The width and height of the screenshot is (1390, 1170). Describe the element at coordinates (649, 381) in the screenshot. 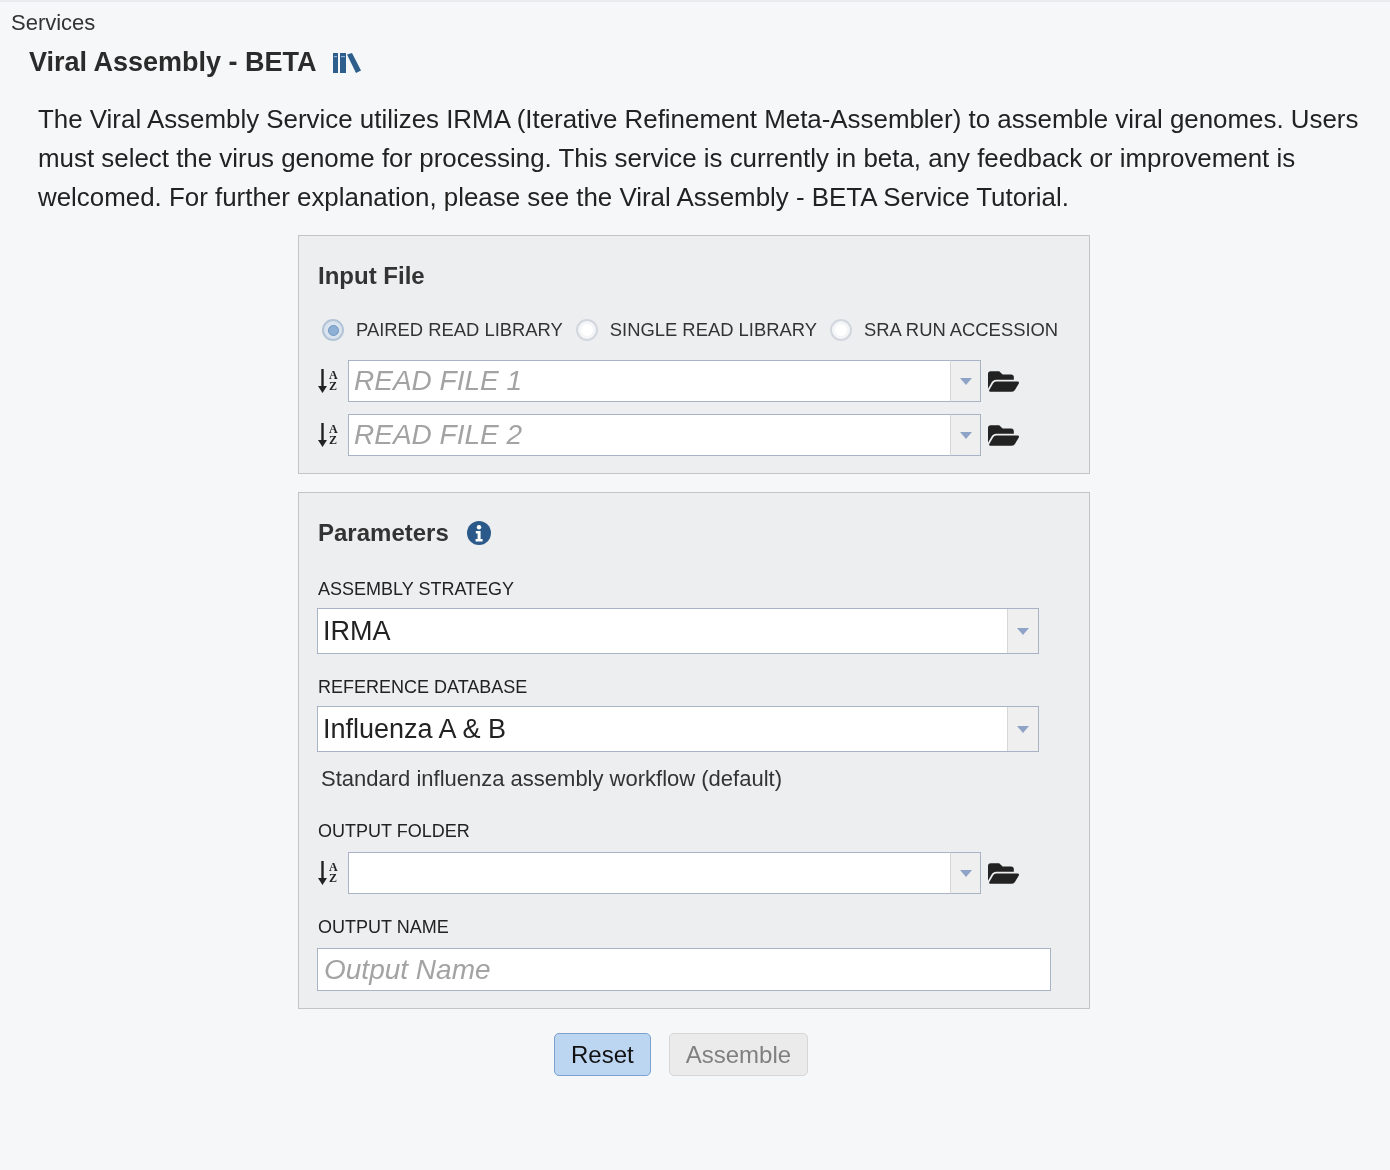

I see `read-file-field: READ FILE 1` at that location.